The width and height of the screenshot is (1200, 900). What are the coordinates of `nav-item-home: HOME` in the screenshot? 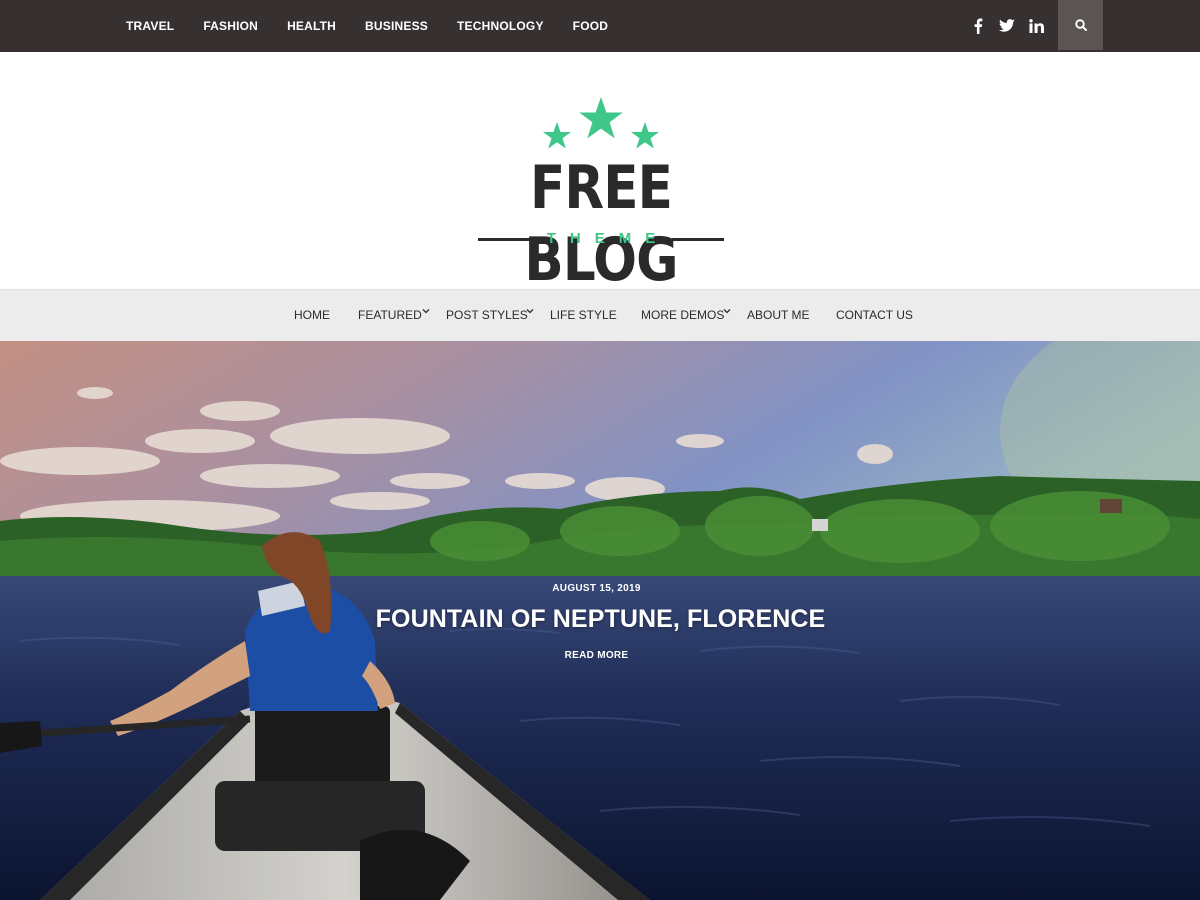 It's located at (312, 316).